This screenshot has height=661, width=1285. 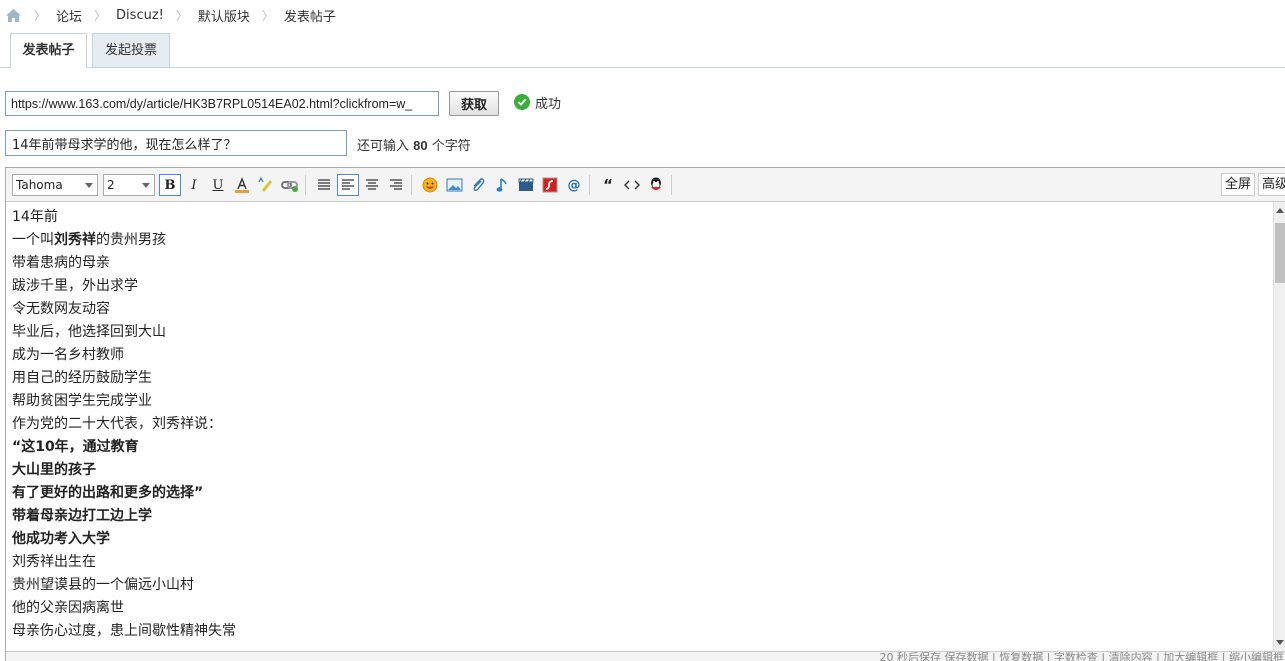 What do you see at coordinates (324, 185) in the screenshot?
I see `align-right-icon` at bounding box center [324, 185].